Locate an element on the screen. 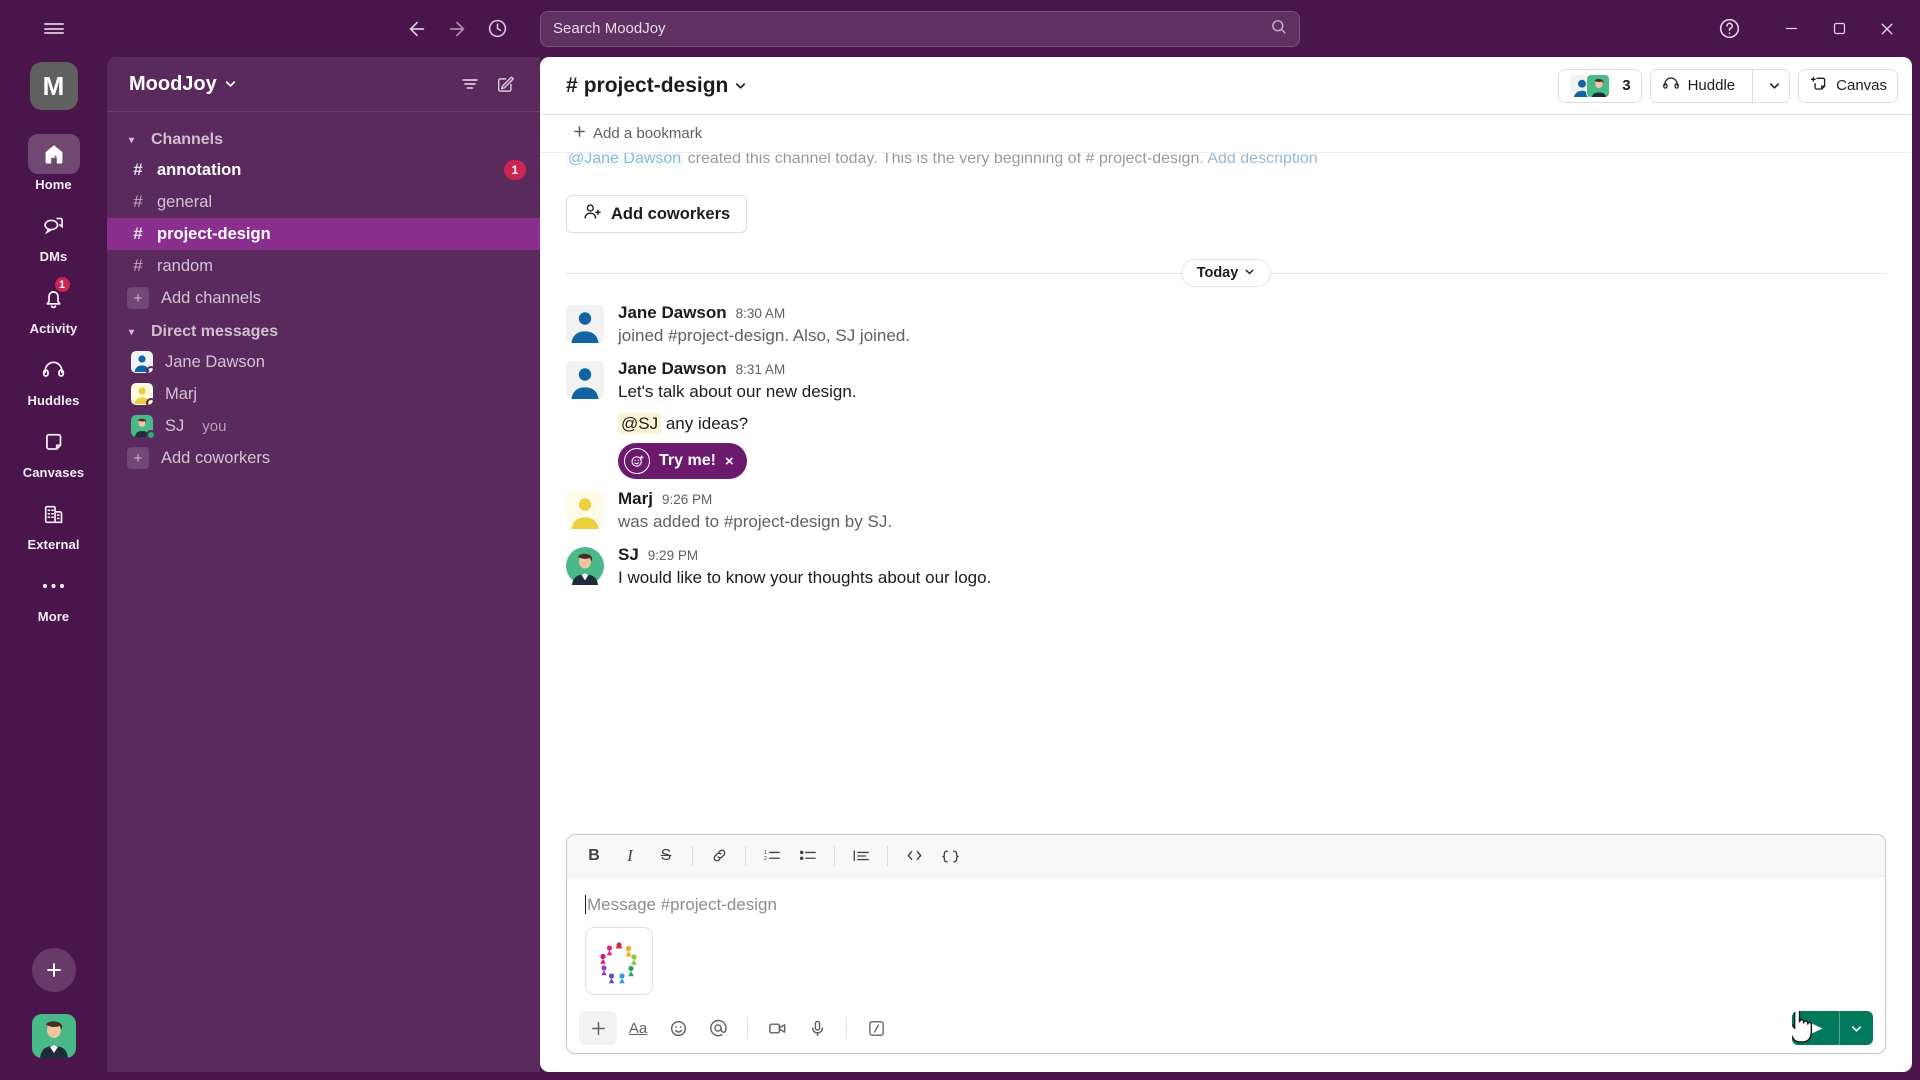 This screenshot has width=1920, height=1080. close-icon is located at coordinates (1887, 29).